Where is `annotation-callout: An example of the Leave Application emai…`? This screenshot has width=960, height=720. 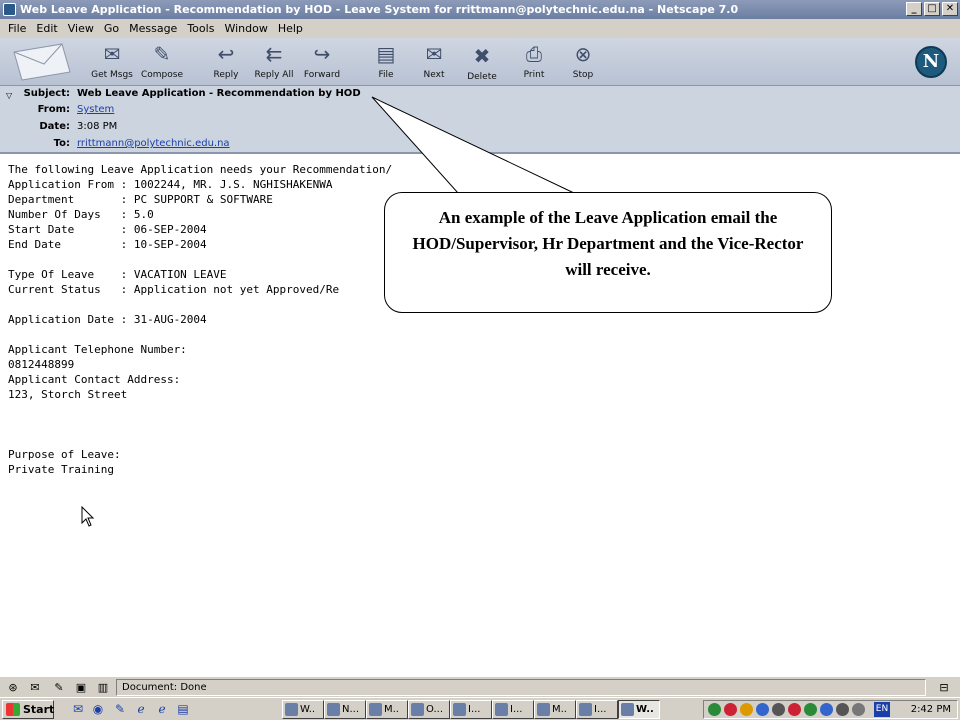
annotation-callout: An example of the Leave Application emai… is located at coordinates (608, 252).